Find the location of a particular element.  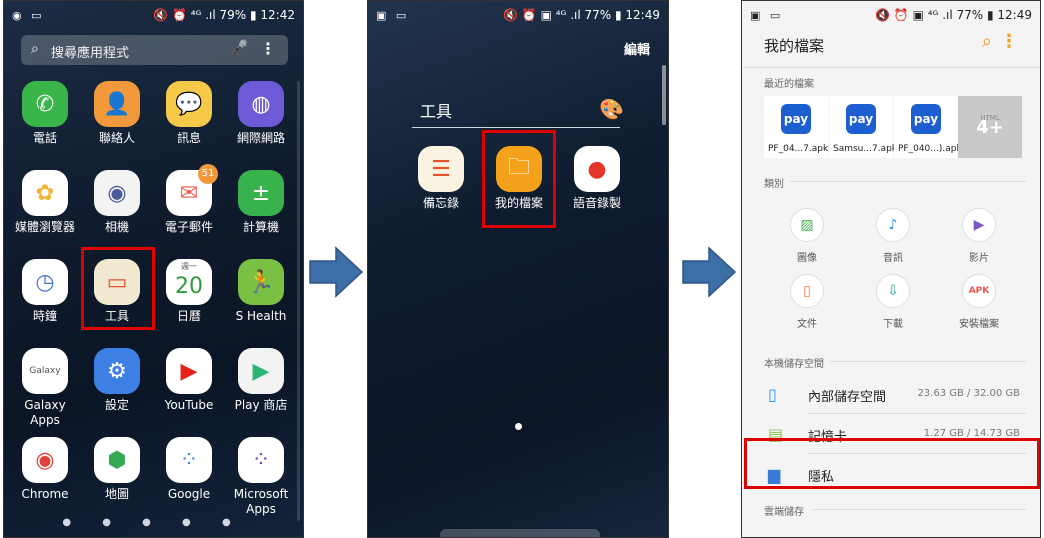

recent-file: pay PF_040...).apk is located at coordinates (928, 127).